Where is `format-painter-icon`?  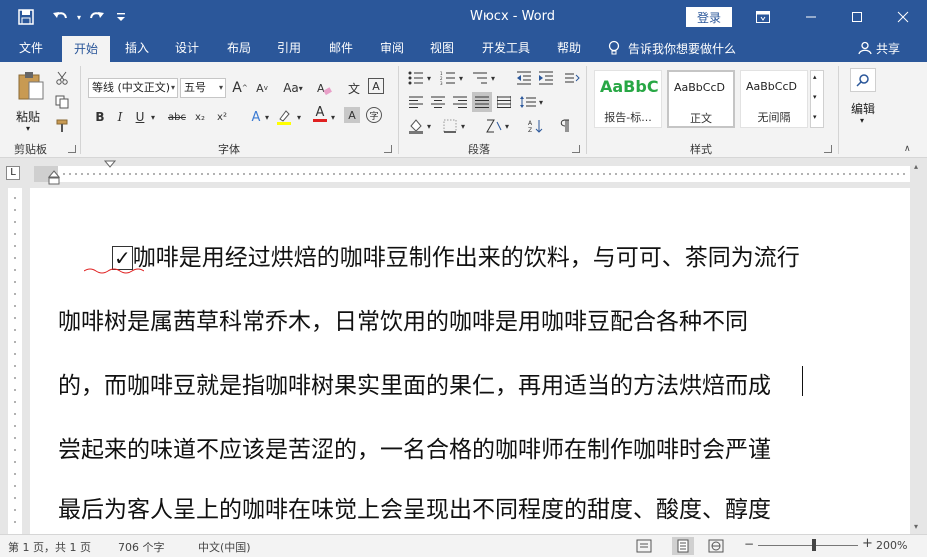
format-painter-icon is located at coordinates (62, 126).